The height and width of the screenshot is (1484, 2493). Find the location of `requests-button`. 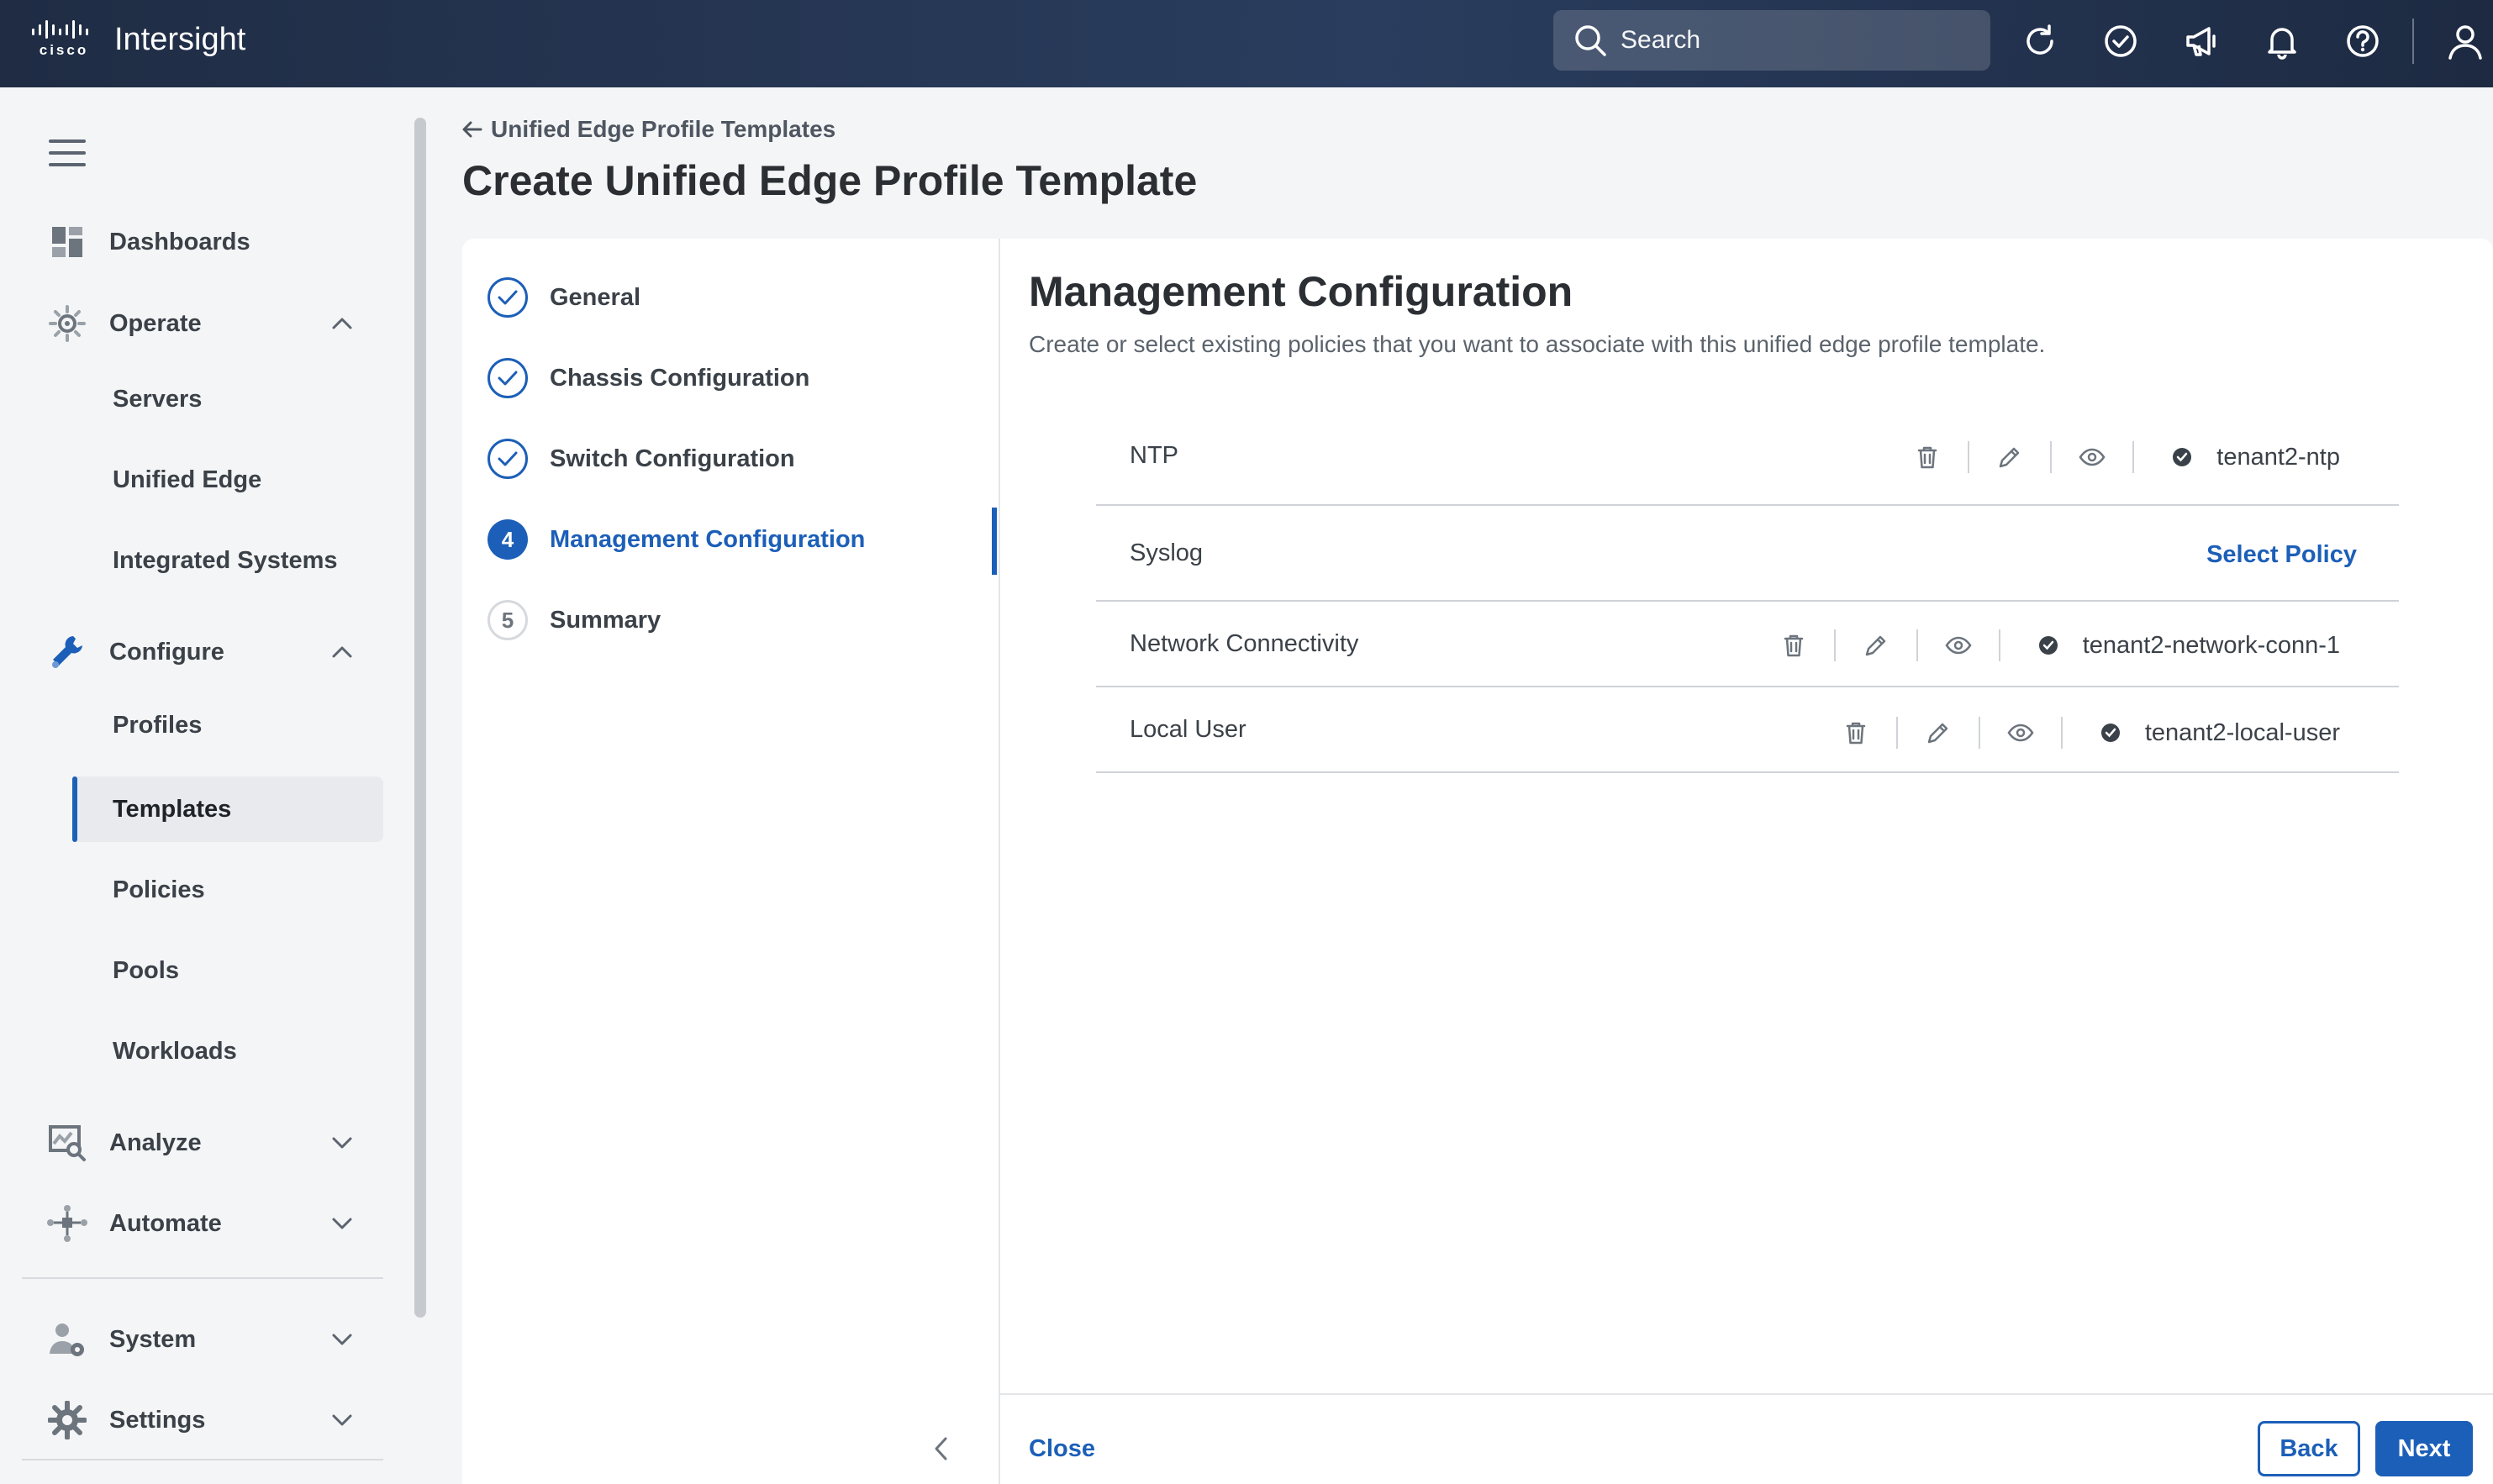

requests-button is located at coordinates (2121, 41).